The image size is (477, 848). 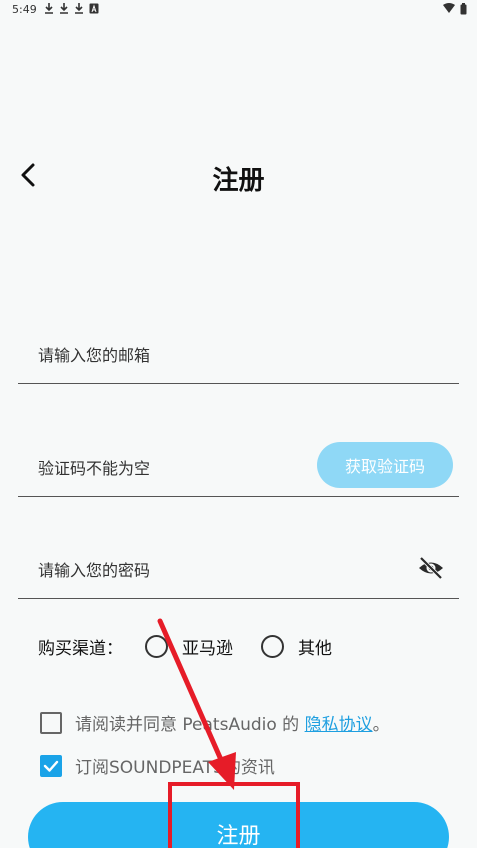 What do you see at coordinates (51, 722) in the screenshot?
I see `privacy-agreement-checkbox` at bounding box center [51, 722].